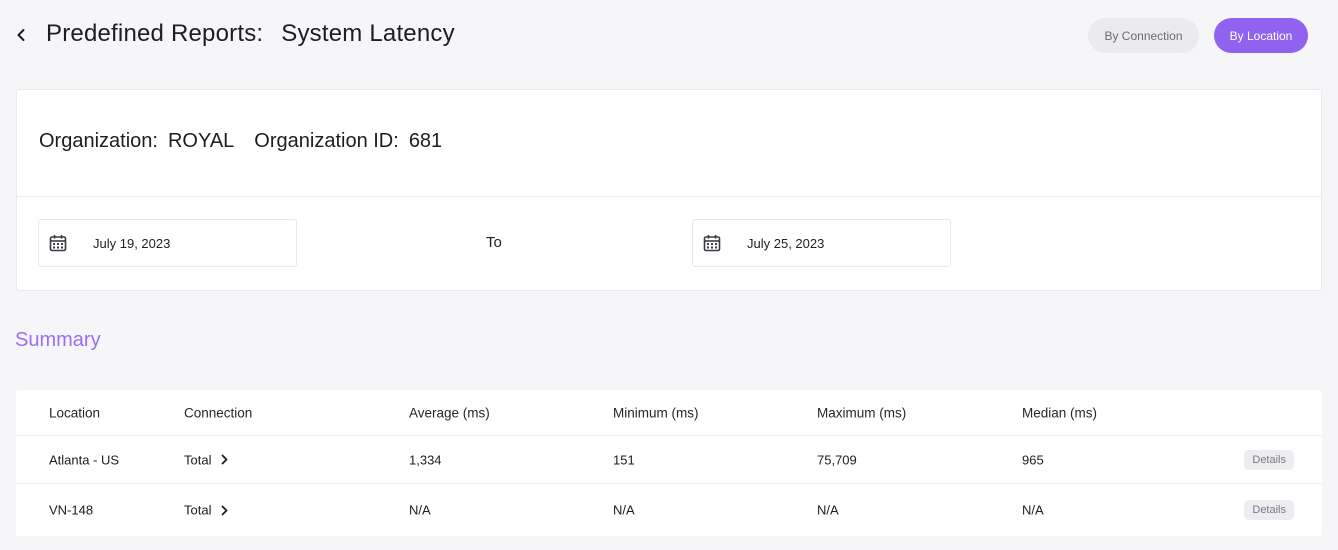  I want to click on minimum-cell: N/A, so click(624, 510).